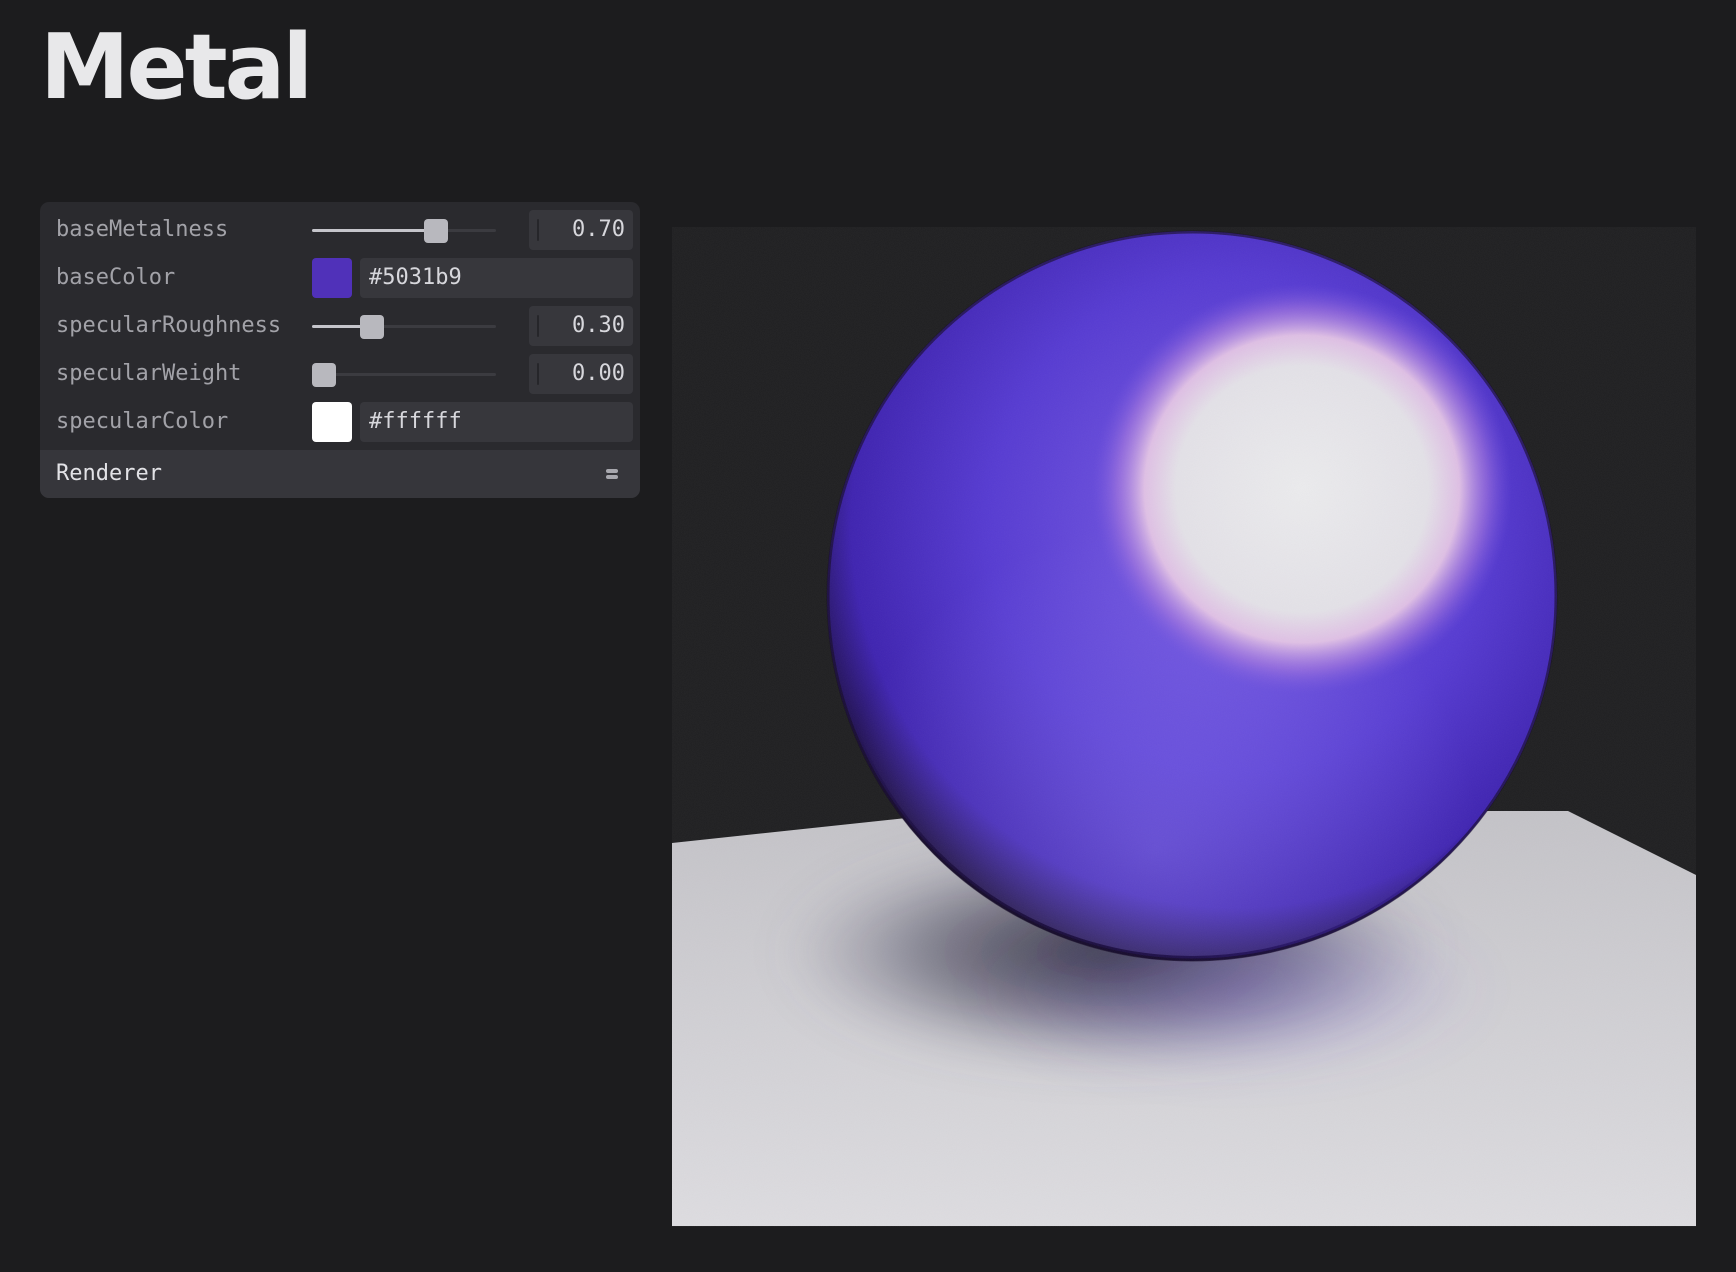 This screenshot has height=1272, width=1736. I want to click on control-row-specular-color: specularColor #ffffff, so click(340, 422).